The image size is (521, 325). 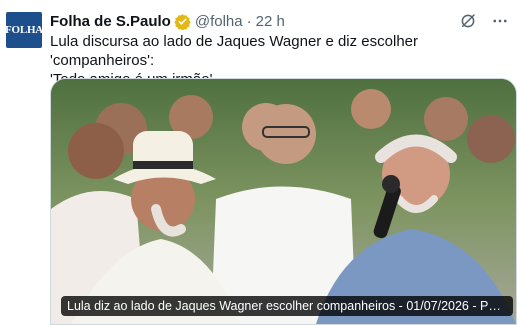 What do you see at coordinates (500, 21) in the screenshot?
I see `more-options-icon` at bounding box center [500, 21].